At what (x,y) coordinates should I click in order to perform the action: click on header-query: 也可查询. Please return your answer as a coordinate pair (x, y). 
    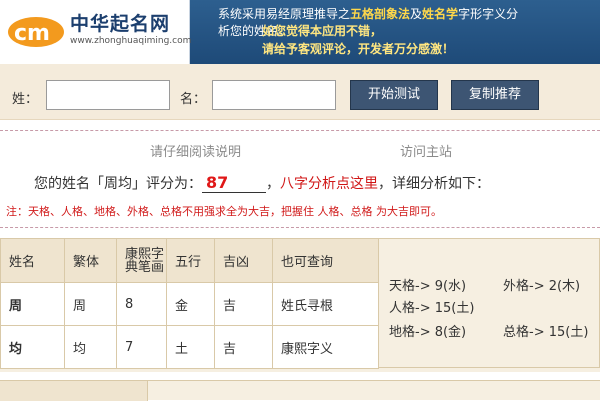
    Looking at the image, I should click on (325, 260).